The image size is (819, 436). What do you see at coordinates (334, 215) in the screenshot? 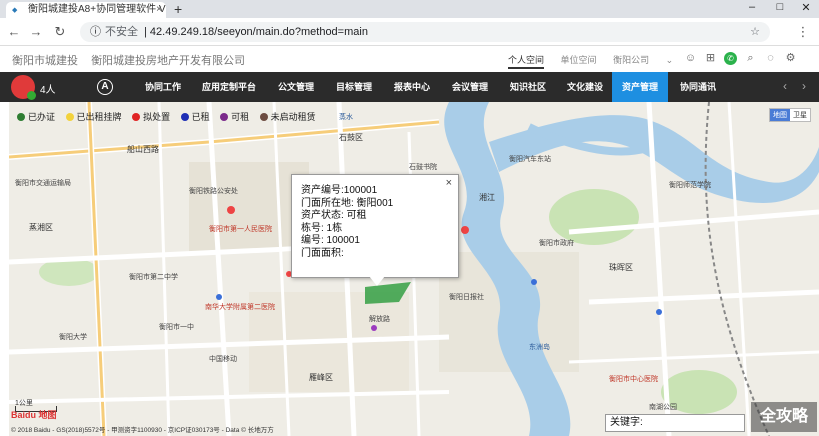
I see `popup-status: 资产状态: 可租` at bounding box center [334, 215].